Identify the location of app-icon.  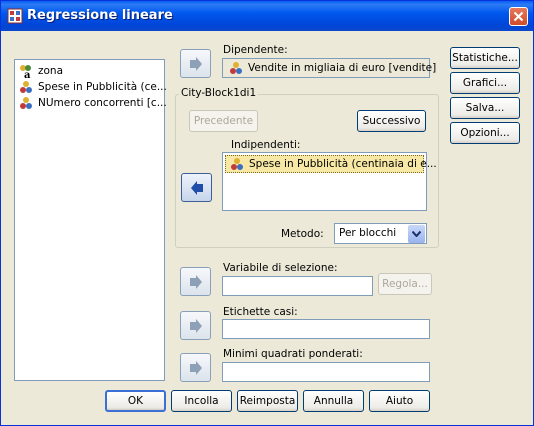
(15, 16).